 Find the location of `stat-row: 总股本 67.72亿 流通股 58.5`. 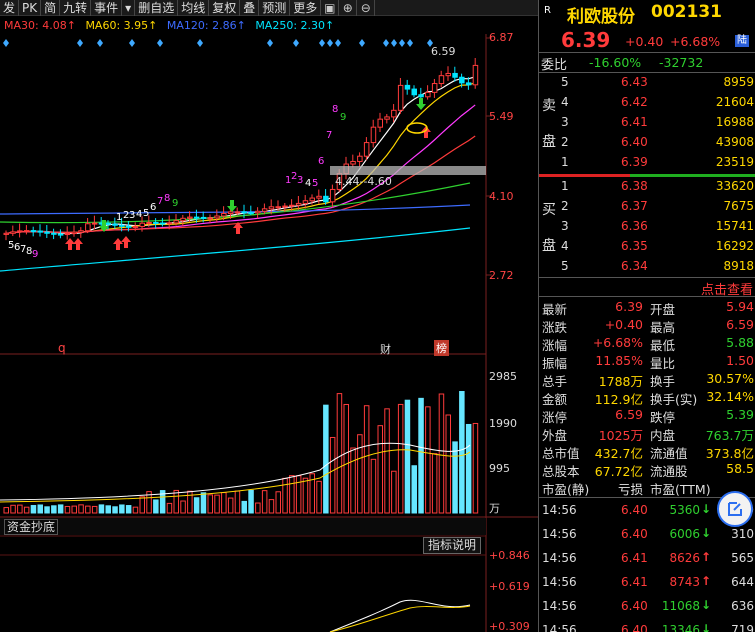

stat-row: 总股本 67.72亿 流通股 58.5 is located at coordinates (647, 469).